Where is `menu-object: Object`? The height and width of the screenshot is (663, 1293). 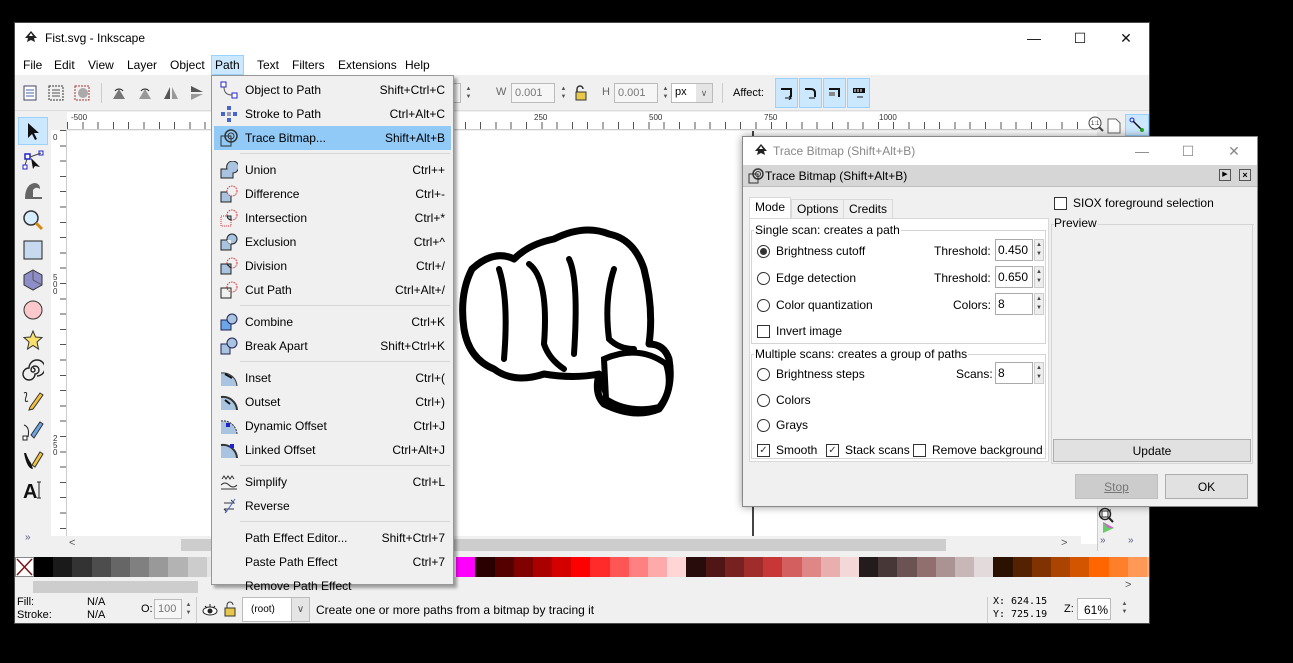
menu-object: Object is located at coordinates (187, 65).